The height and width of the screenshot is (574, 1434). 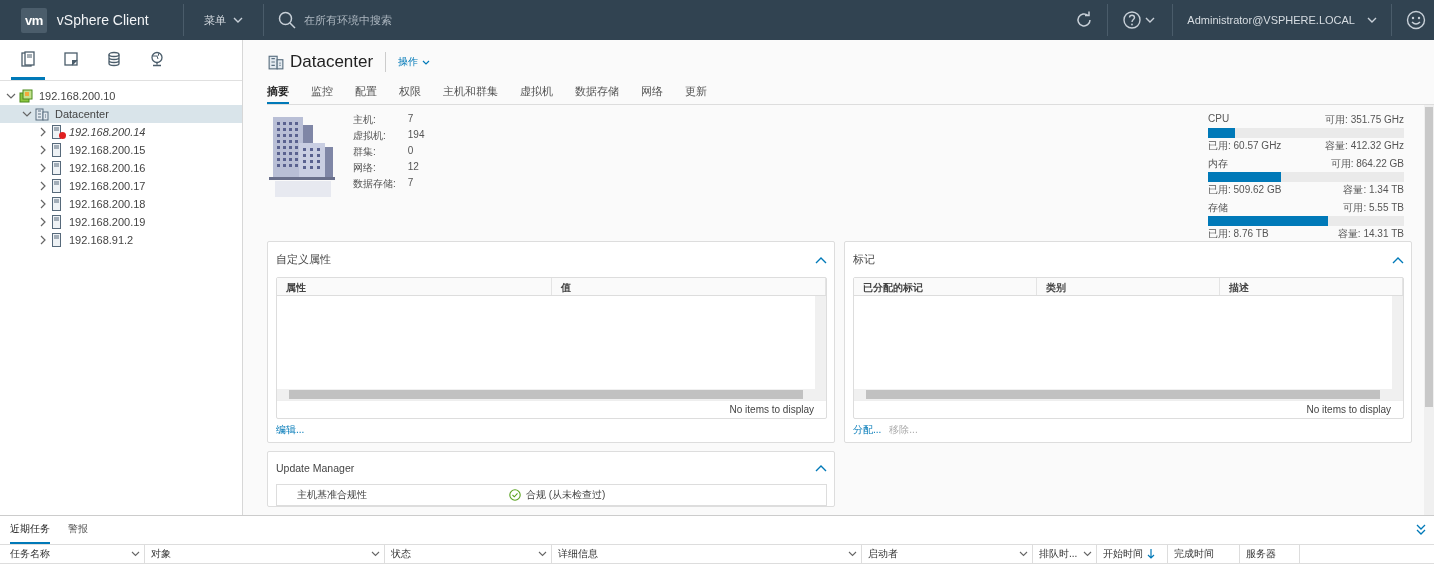 What do you see at coordinates (1370, 234) in the screenshot?
I see `total-capacity: 容量: 14.31 TB` at bounding box center [1370, 234].